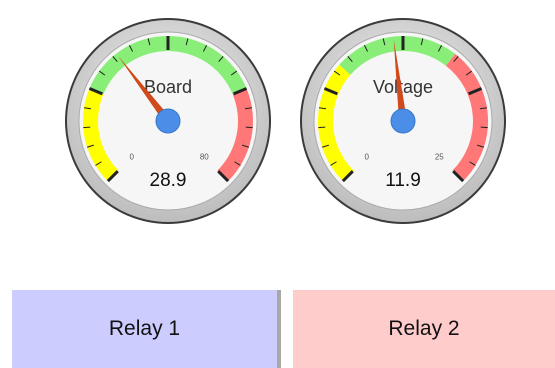 This screenshot has height=368, width=555. Describe the element at coordinates (146, 329) in the screenshot. I see `relay-1-button: Relay 1` at that location.